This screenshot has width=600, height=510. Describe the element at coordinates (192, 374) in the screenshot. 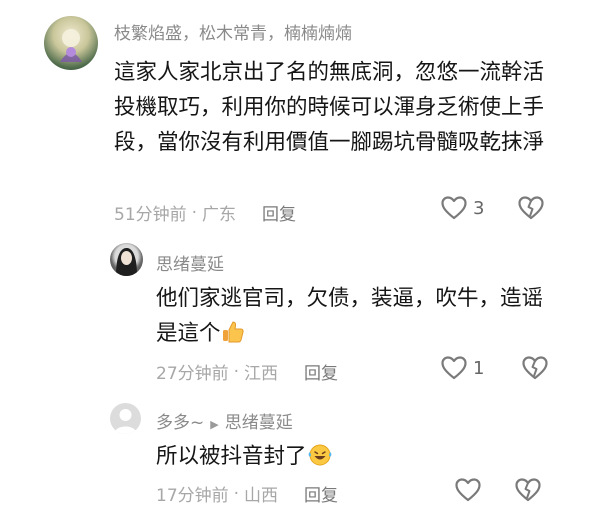

I see `comment-time: 27分钟前` at that location.